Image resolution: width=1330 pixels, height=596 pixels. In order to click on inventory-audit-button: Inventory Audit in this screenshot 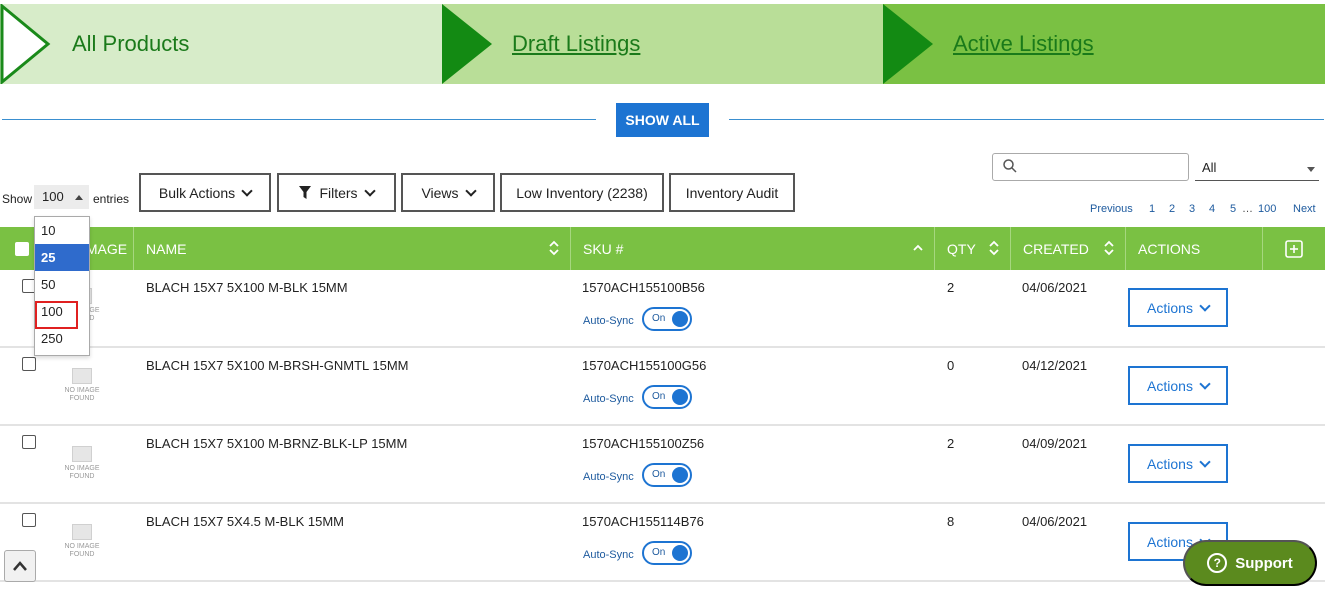, I will do `click(732, 192)`.